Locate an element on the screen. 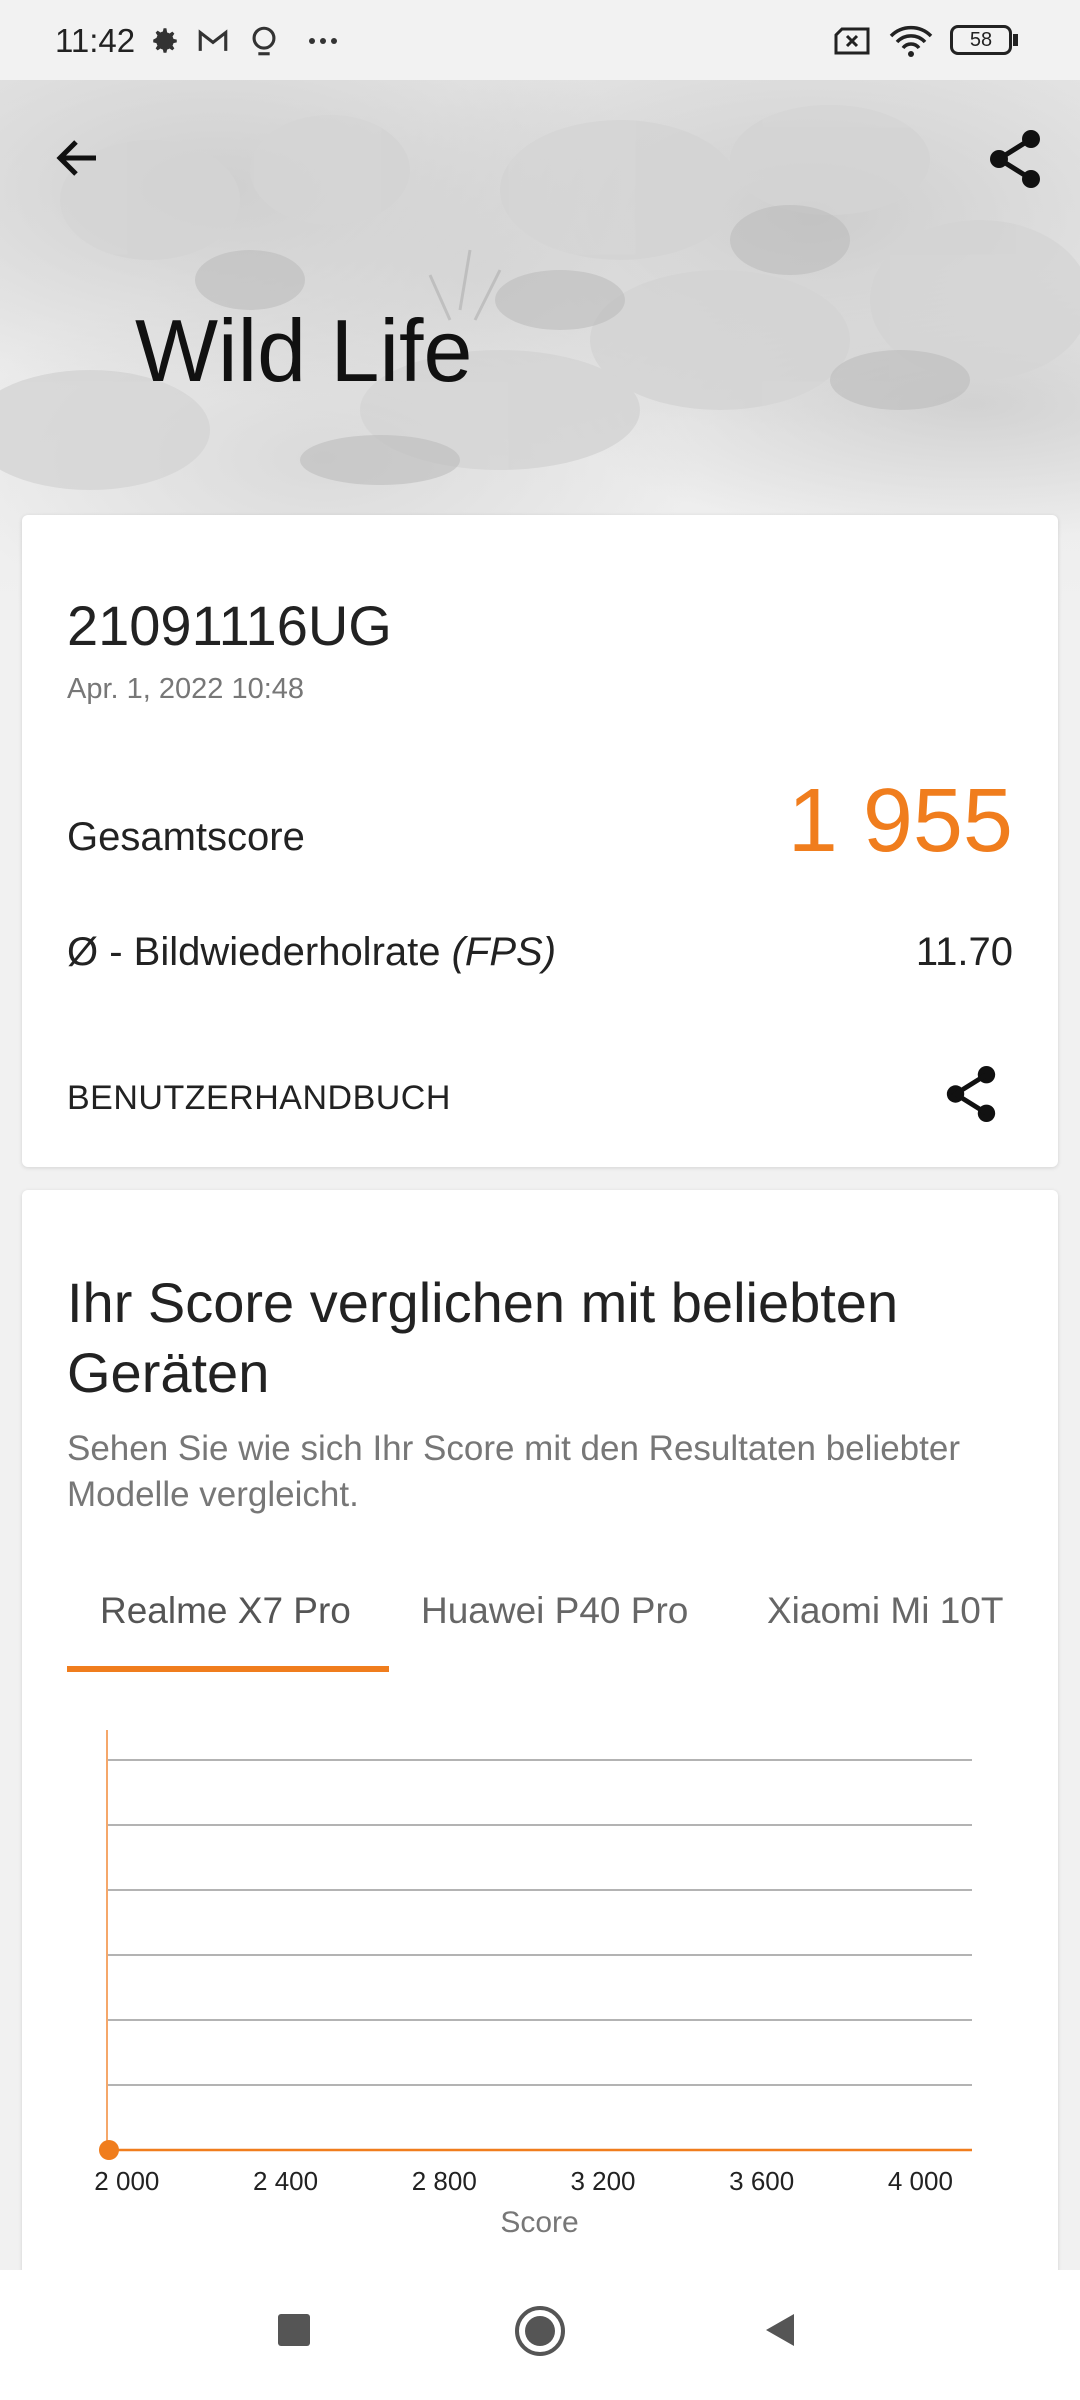  recents-square-icon is located at coordinates (294, 2330).